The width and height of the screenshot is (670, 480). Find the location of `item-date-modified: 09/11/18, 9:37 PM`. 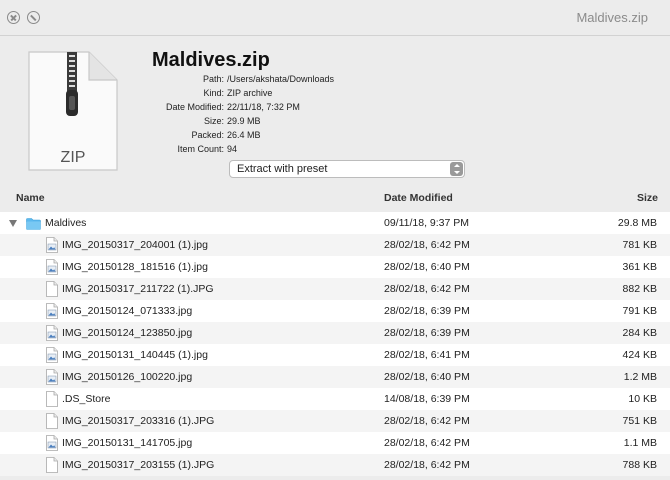

item-date-modified: 09/11/18, 9:37 PM is located at coordinates (427, 223).